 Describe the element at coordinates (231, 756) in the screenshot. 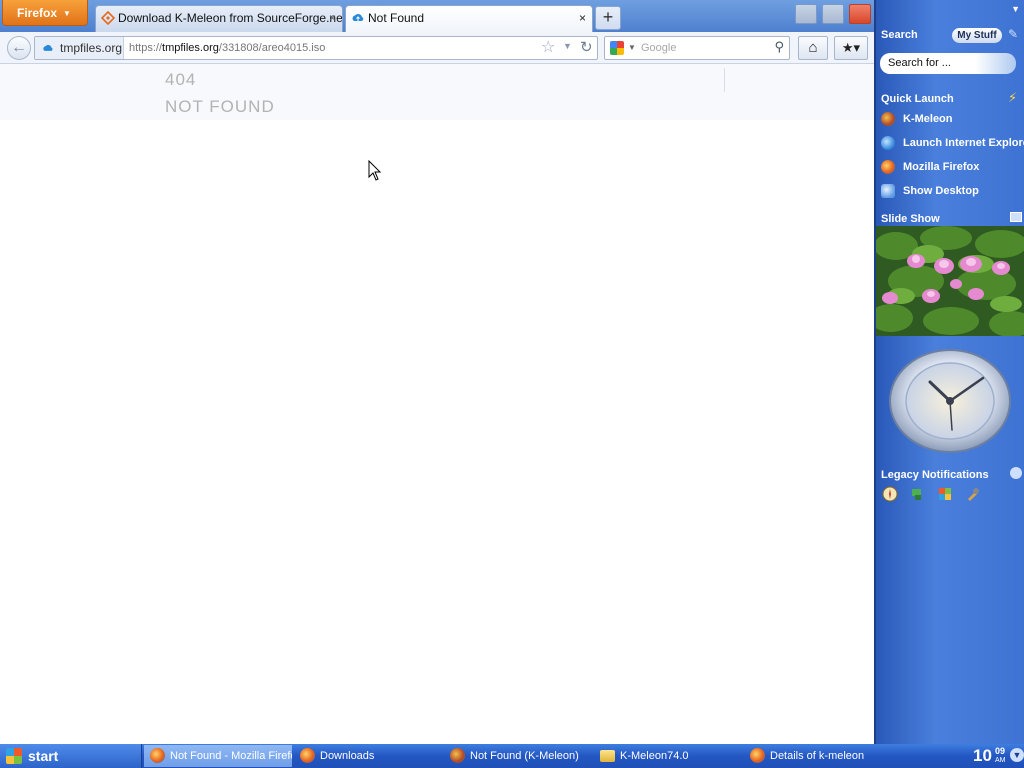

I see `taskbar-item-label: Not Found - Mozilla Firefox` at that location.